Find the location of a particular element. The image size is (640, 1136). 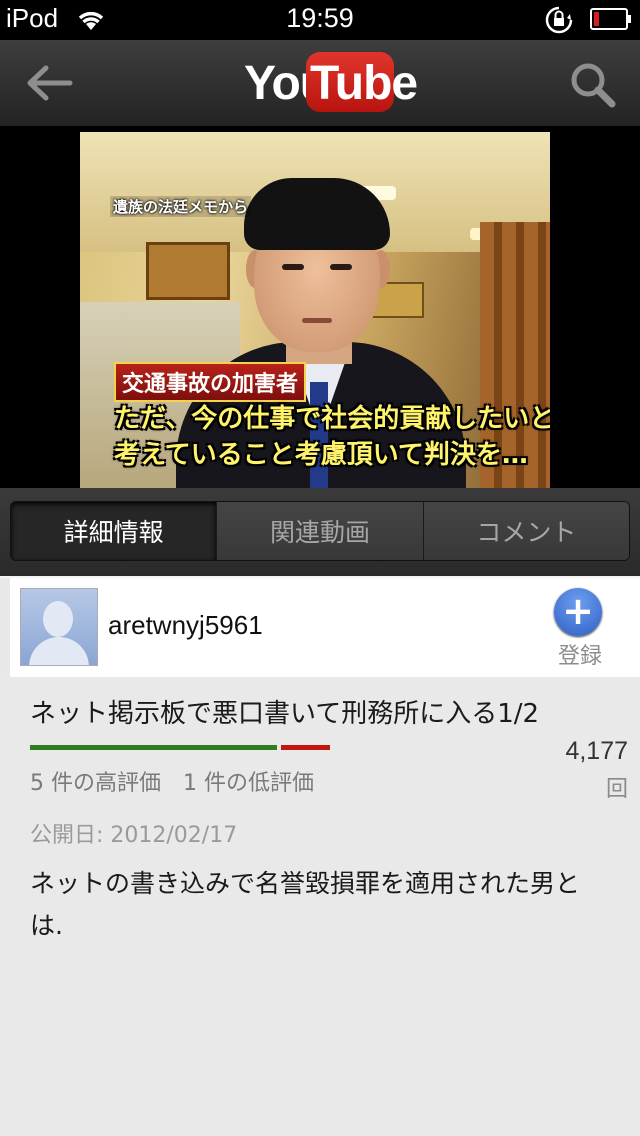

status-bar: iPod 19:59 is located at coordinates (320, 20).